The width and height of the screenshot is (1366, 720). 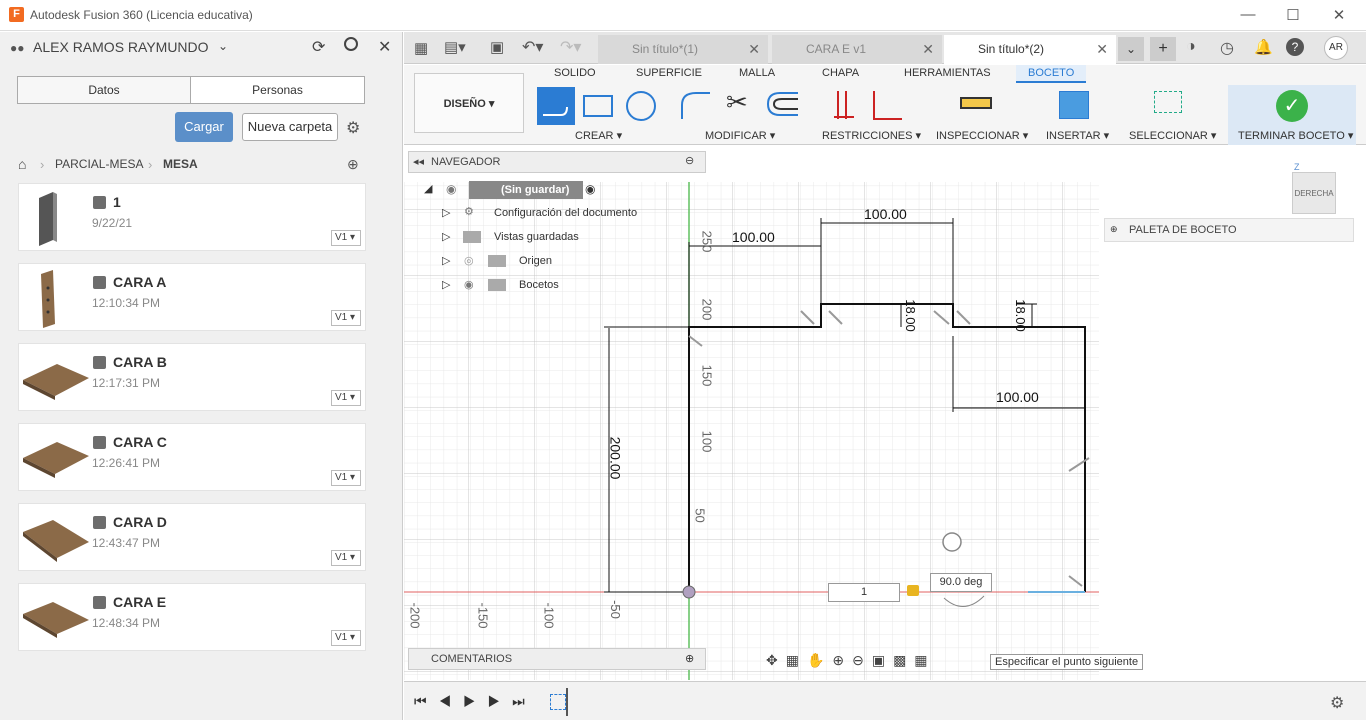 I want to click on browser-header: ◂◂ NAVEGADOR ⊖, so click(x=557, y=162).